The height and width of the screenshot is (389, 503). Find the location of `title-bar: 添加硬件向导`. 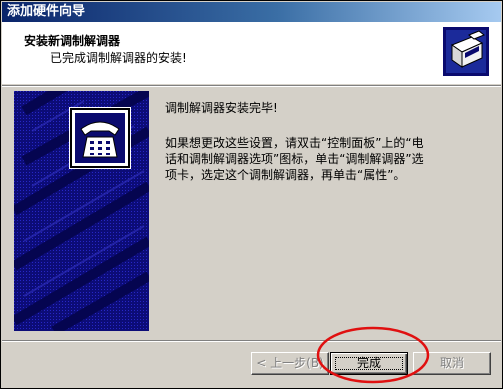

title-bar: 添加硬件向导 is located at coordinates (251, 12).